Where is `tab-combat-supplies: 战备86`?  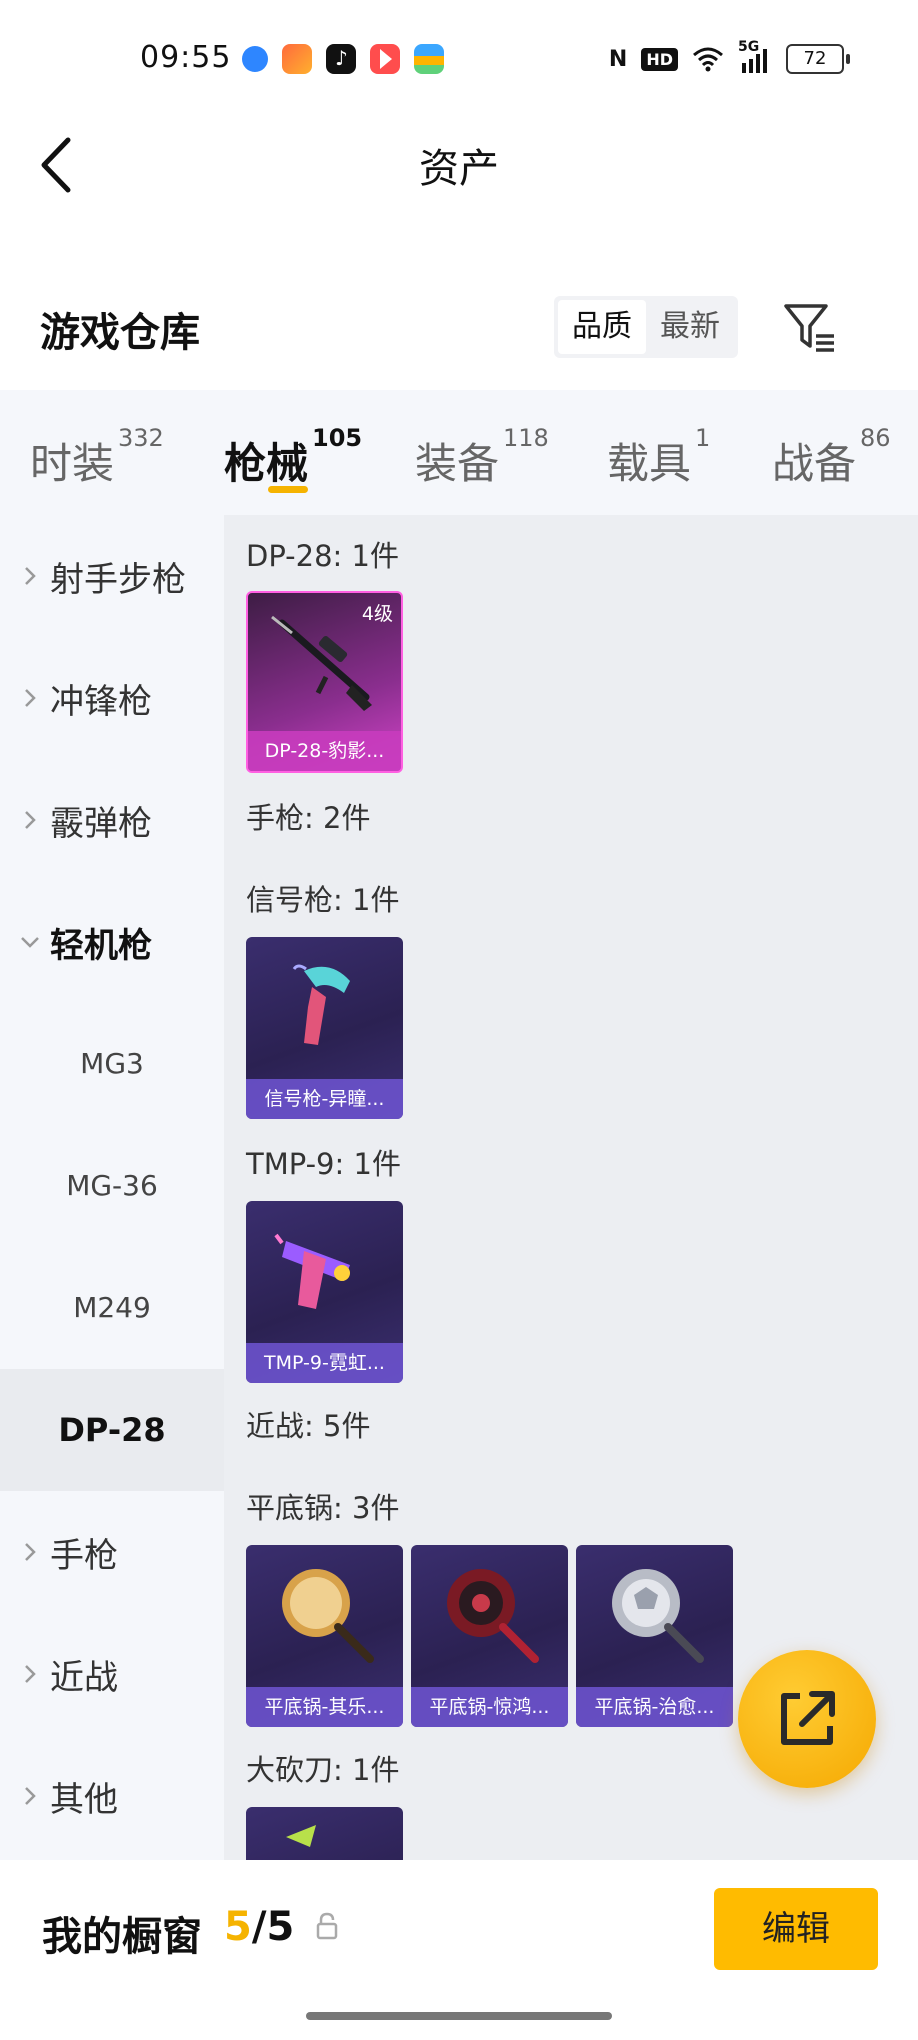 tab-combat-supplies: 战备86 is located at coordinates (831, 457).